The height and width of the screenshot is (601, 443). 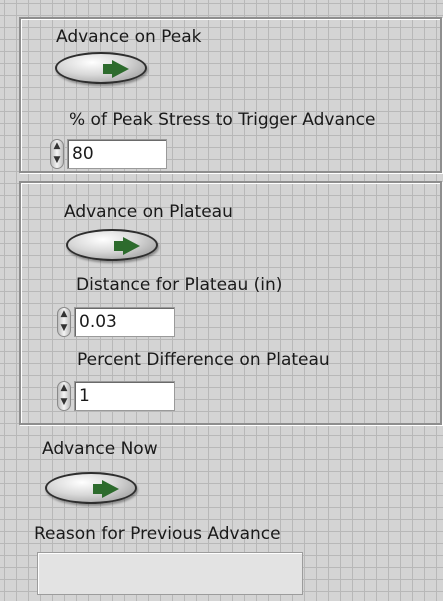 What do you see at coordinates (179, 285) in the screenshot?
I see `plateau-distance-label: Distance for Plateau (in)` at bounding box center [179, 285].